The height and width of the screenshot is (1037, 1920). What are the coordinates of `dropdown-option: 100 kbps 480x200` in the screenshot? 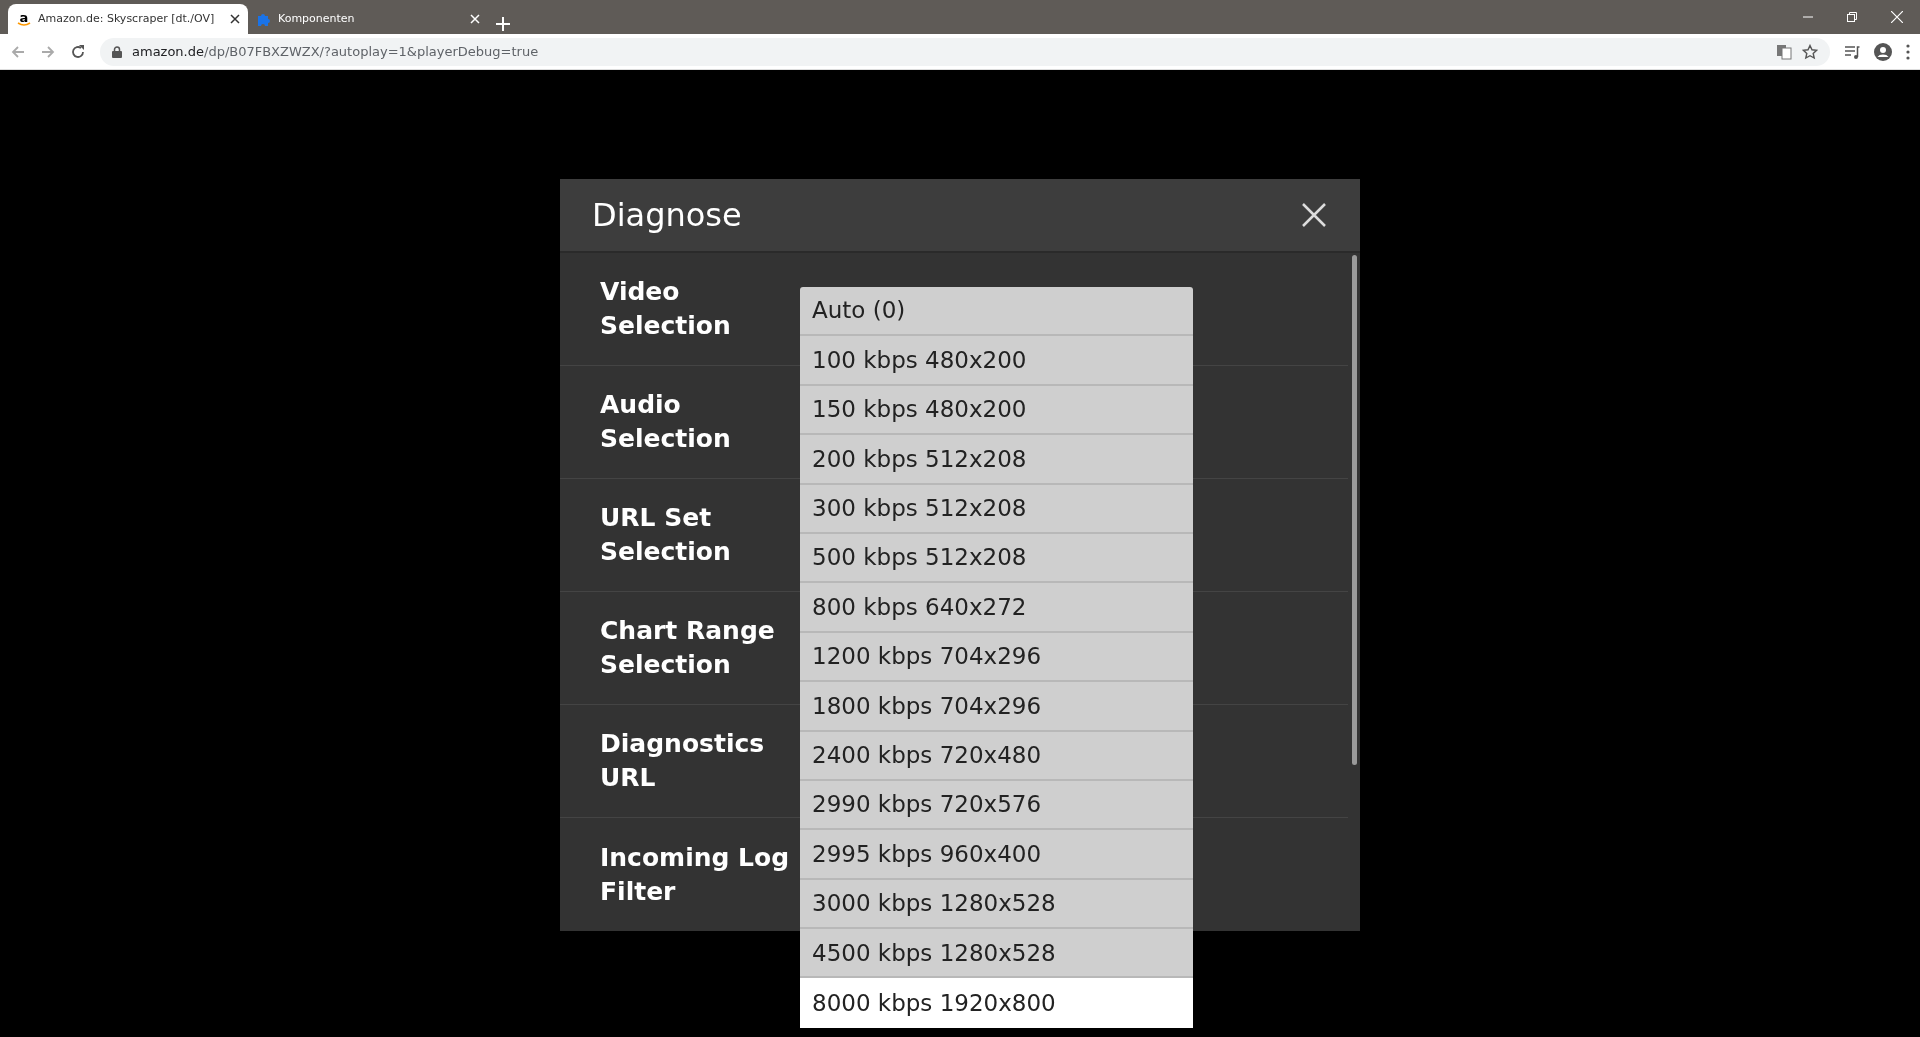 It's located at (996, 361).